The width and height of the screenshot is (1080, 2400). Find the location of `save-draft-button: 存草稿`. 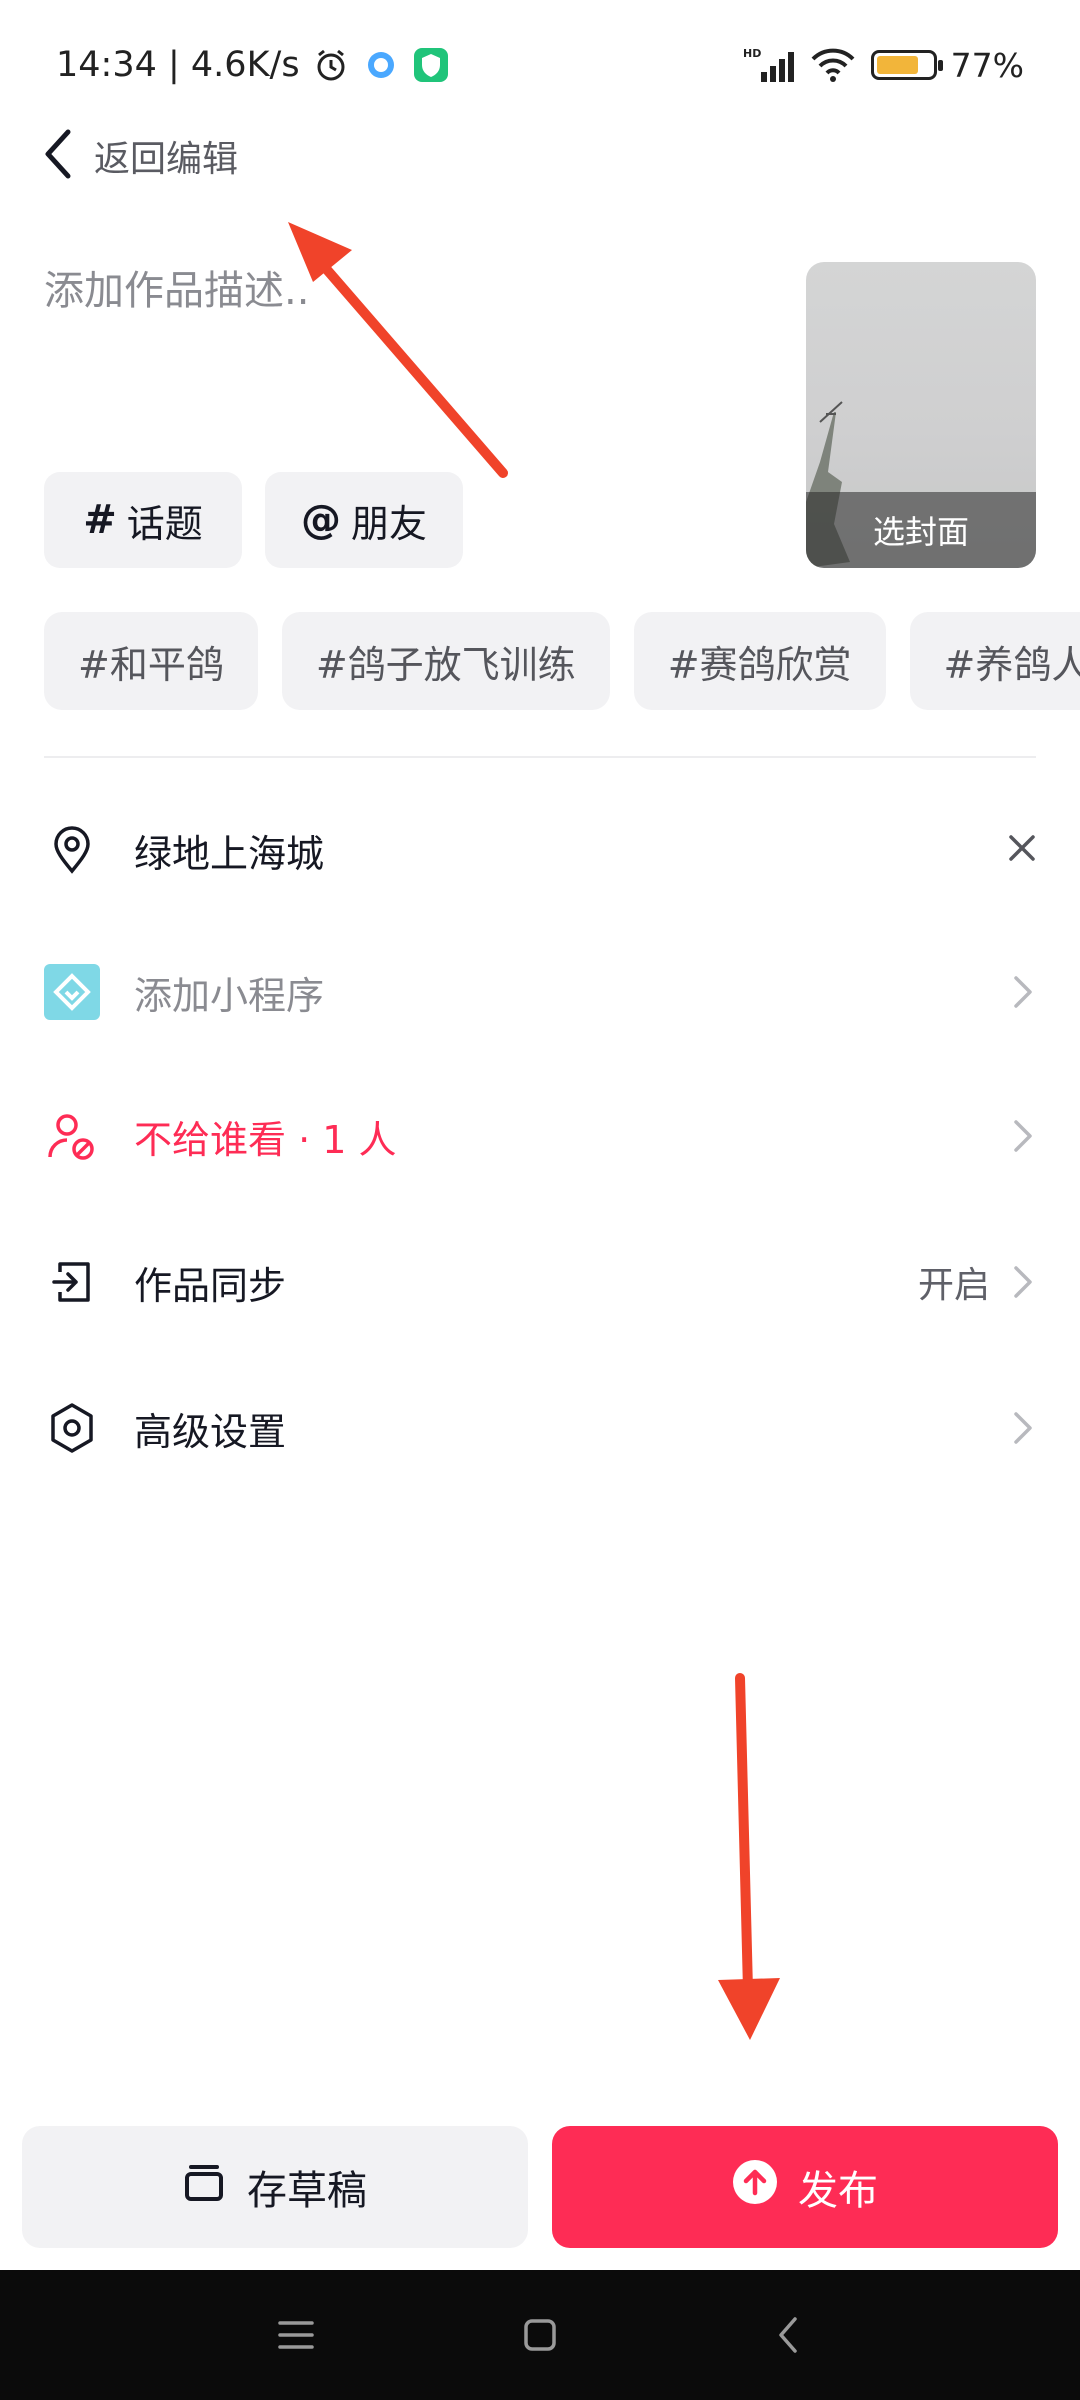

save-draft-button: 存草稿 is located at coordinates (275, 2187).